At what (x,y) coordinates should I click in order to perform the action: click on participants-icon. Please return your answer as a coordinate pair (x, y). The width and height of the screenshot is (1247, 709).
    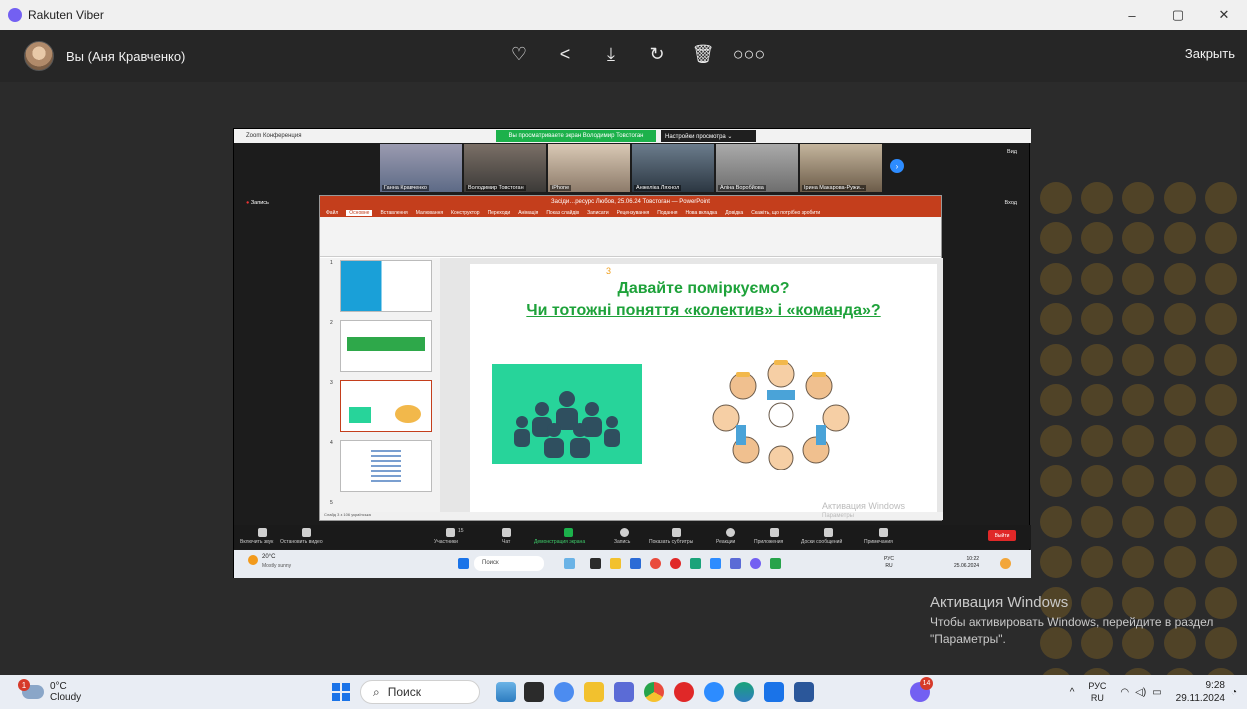
    Looking at the image, I should click on (450, 532).